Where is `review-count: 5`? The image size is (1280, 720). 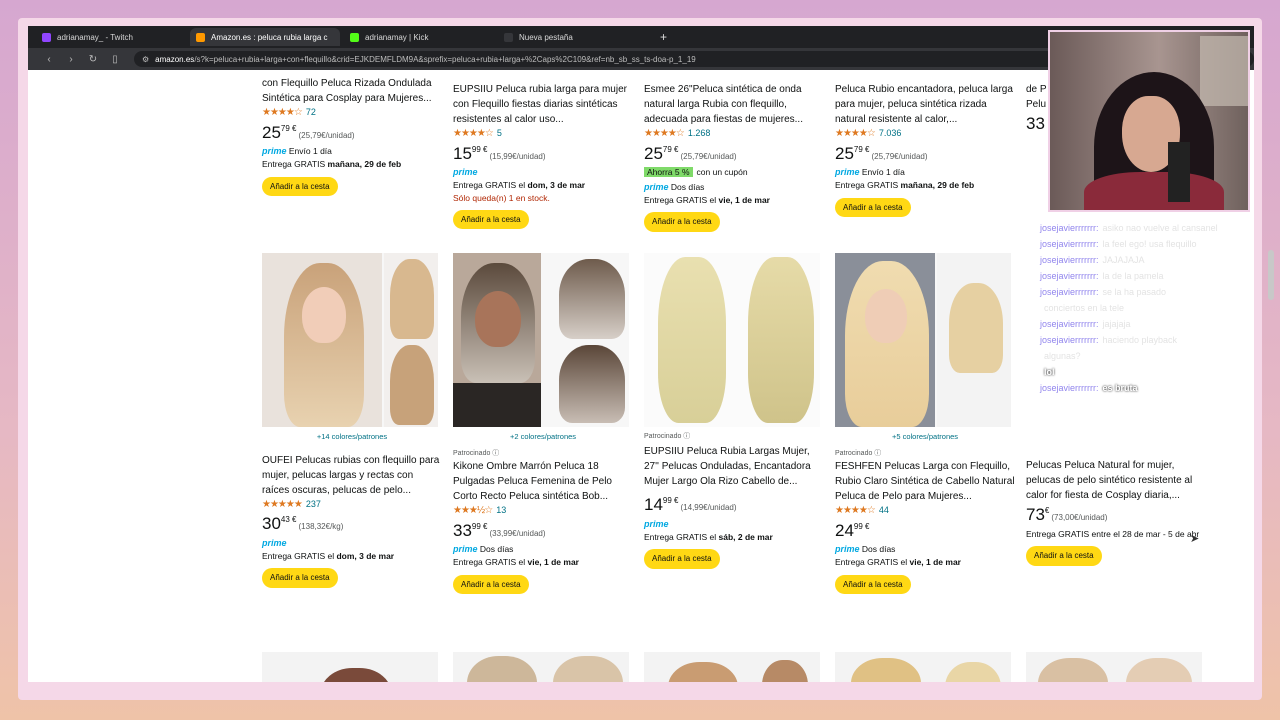
review-count: 5 is located at coordinates (499, 133).